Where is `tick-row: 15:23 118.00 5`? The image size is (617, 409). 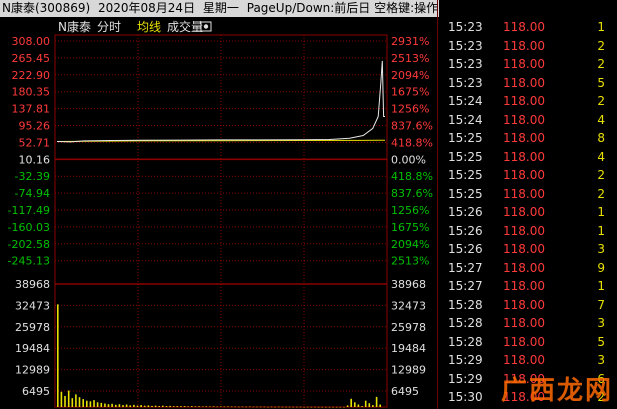 tick-row: 15:23 118.00 5 is located at coordinates (527, 83).